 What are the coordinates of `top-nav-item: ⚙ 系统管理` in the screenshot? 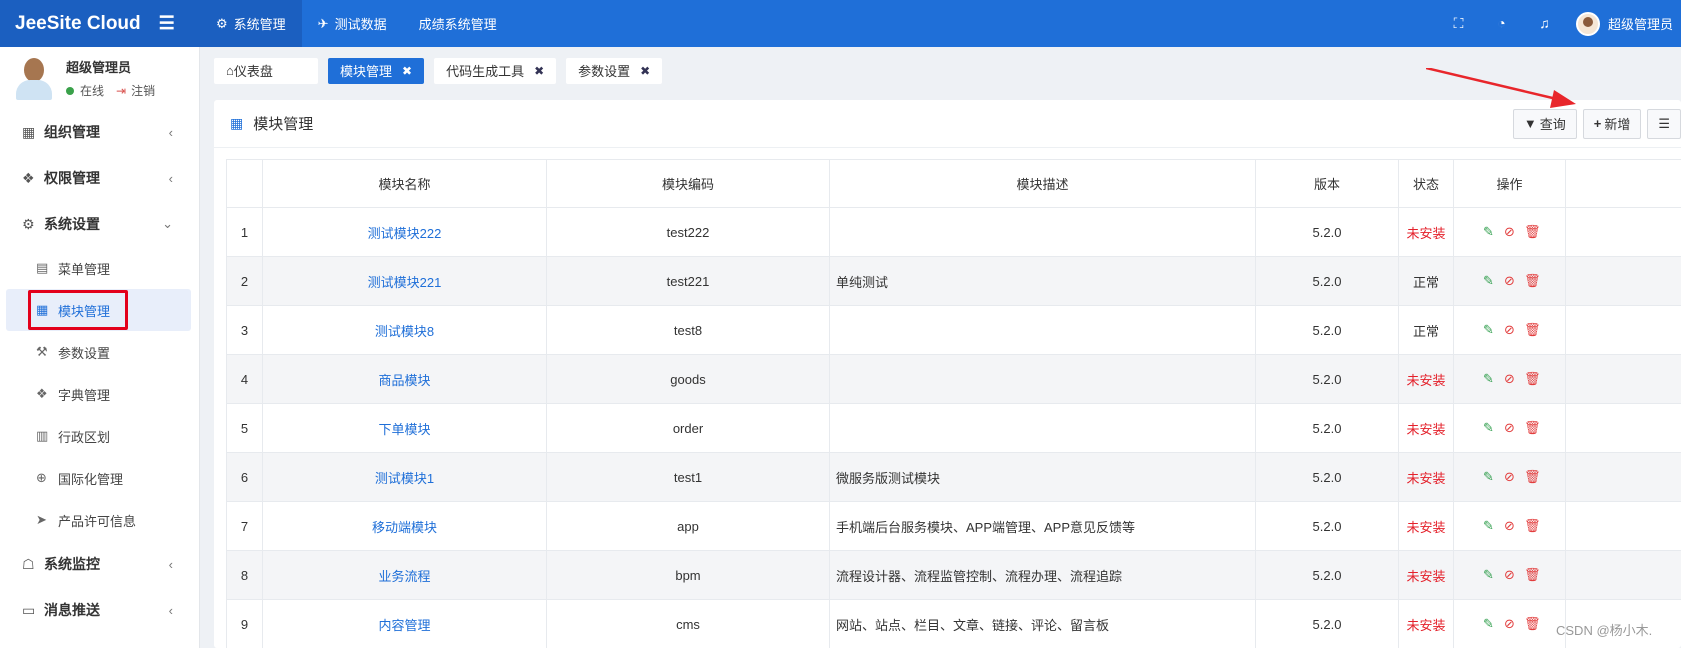 It's located at (251, 23).